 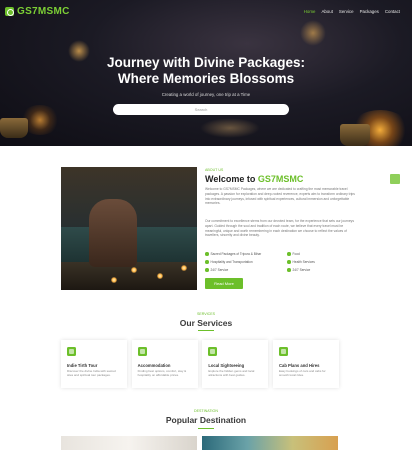 I want to click on welcome-image, so click(x=129, y=228).